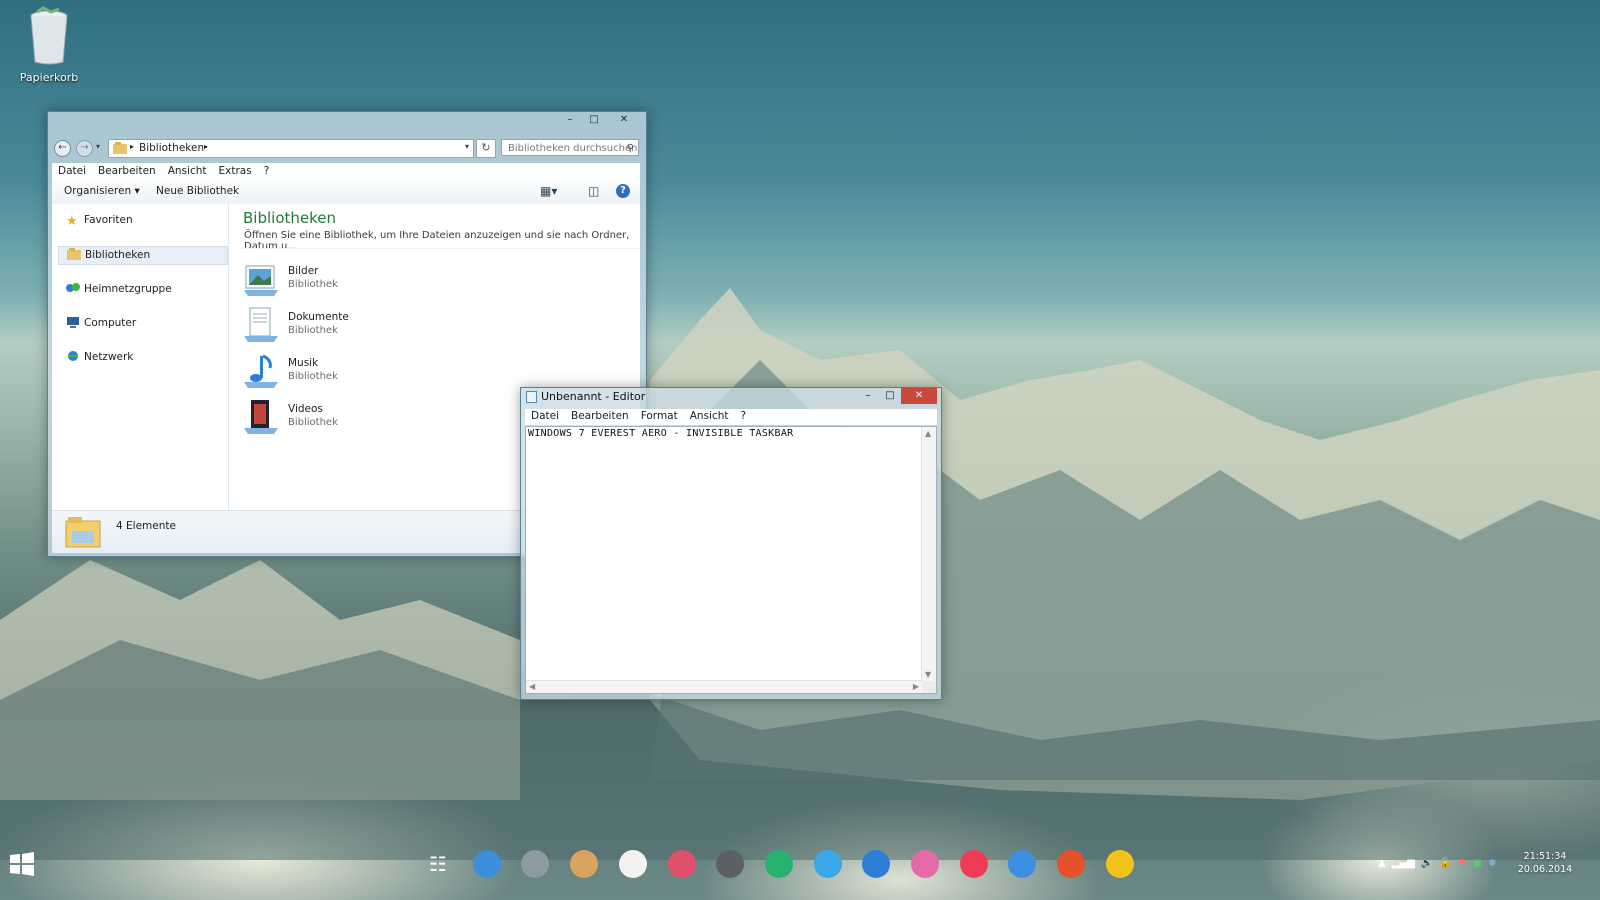  What do you see at coordinates (291, 148) in the screenshot?
I see `address-bar: ▸ Bibliotheken ▸ ▾` at bounding box center [291, 148].